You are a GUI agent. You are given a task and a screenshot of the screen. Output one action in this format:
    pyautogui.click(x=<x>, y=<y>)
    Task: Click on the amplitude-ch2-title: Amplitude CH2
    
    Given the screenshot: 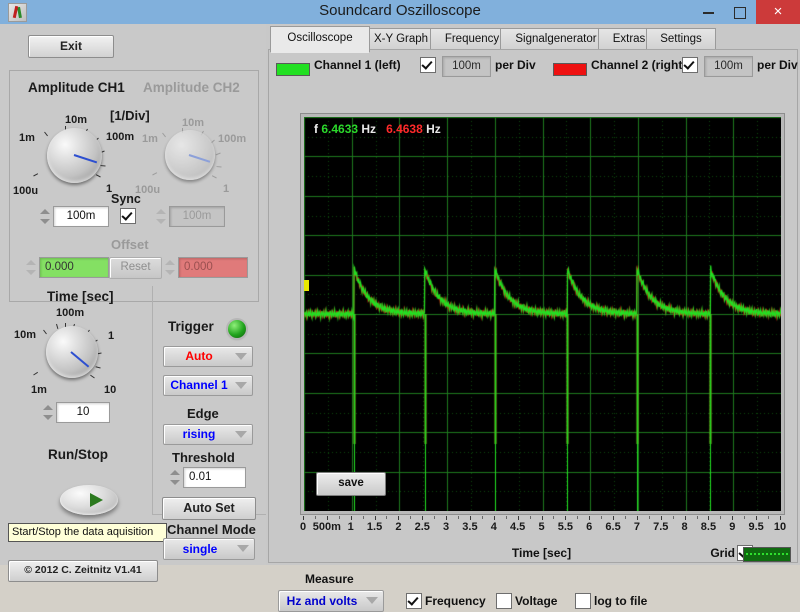 What is the action you would take?
    pyautogui.click(x=191, y=87)
    